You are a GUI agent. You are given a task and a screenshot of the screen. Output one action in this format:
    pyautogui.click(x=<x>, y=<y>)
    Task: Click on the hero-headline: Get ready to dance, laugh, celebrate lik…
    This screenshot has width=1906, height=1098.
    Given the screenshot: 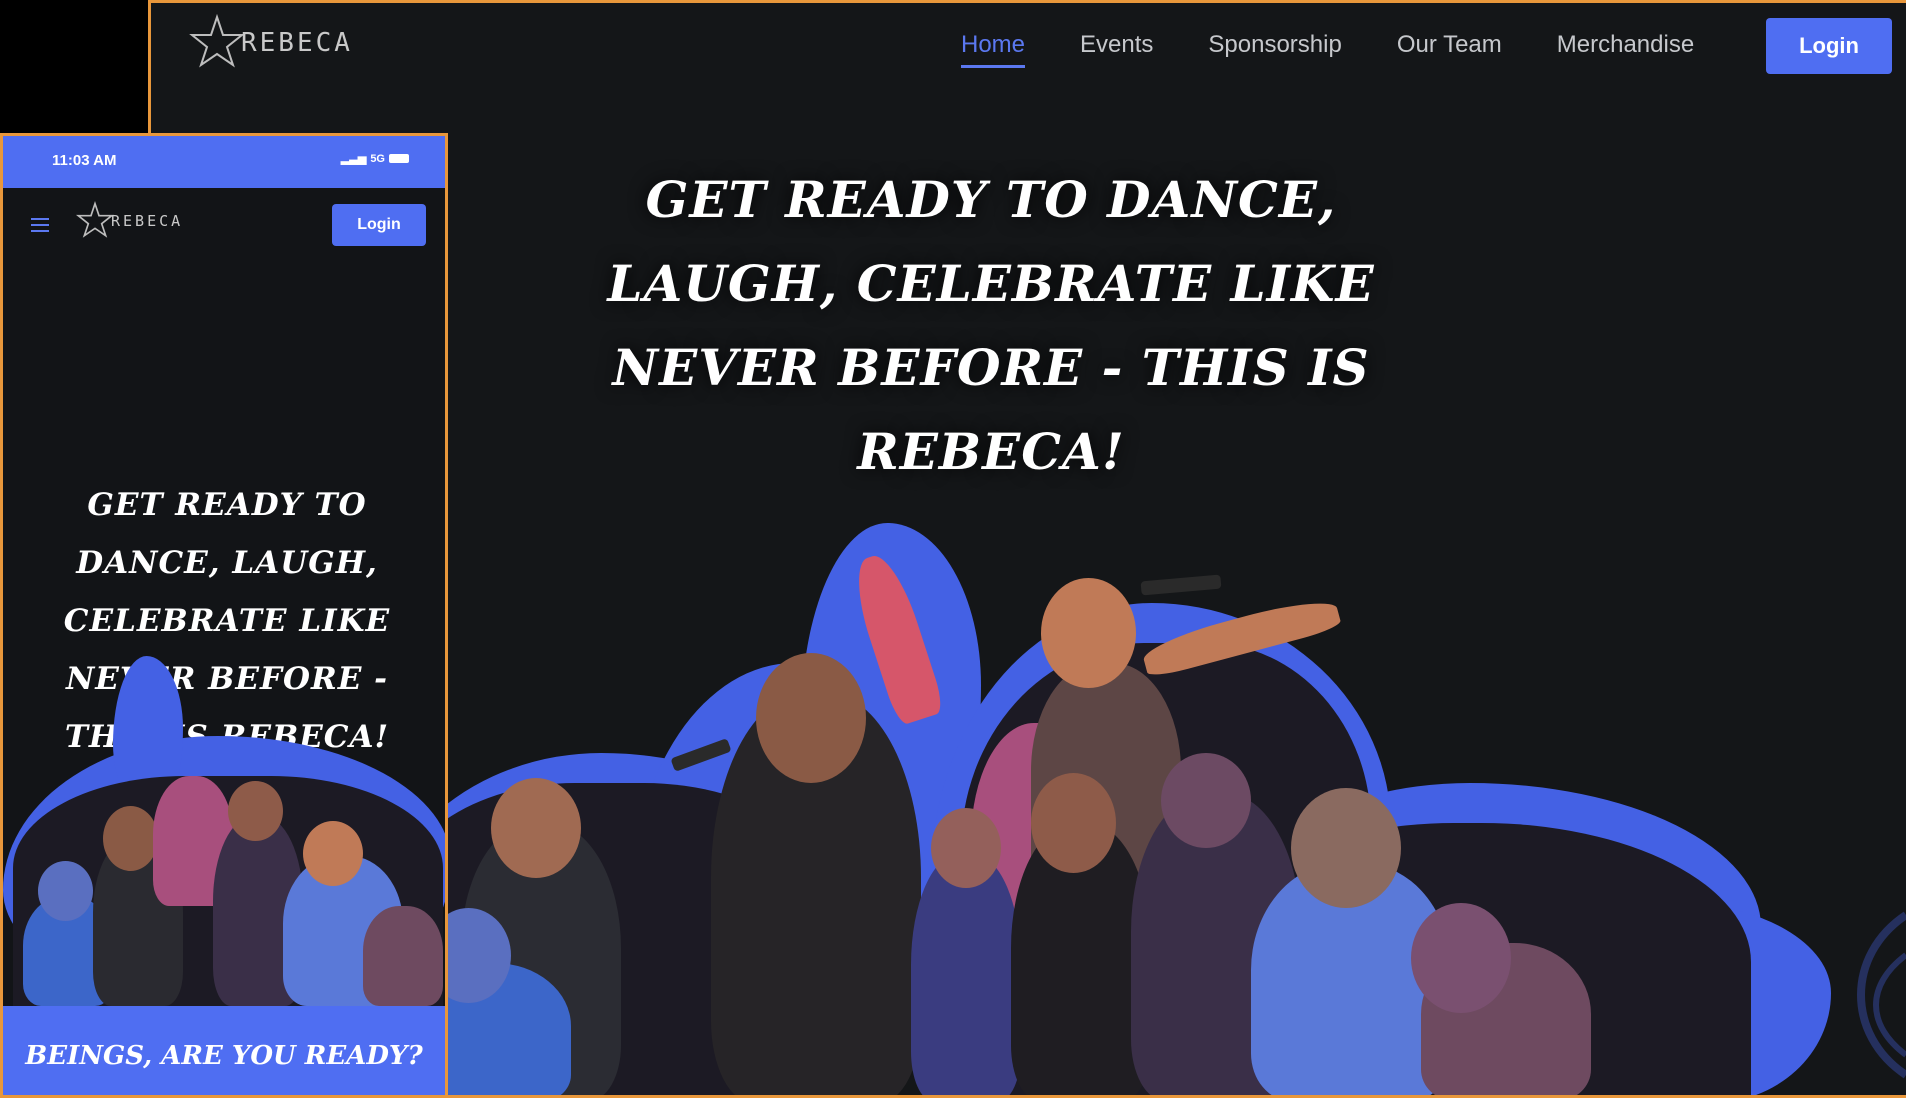 What is the action you would take?
    pyautogui.click(x=991, y=325)
    